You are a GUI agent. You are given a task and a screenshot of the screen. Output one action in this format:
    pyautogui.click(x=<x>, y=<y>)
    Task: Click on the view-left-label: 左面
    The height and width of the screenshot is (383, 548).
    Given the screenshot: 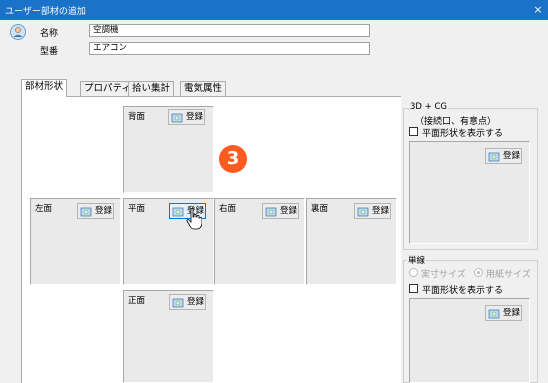 What is the action you would take?
    pyautogui.click(x=44, y=209)
    